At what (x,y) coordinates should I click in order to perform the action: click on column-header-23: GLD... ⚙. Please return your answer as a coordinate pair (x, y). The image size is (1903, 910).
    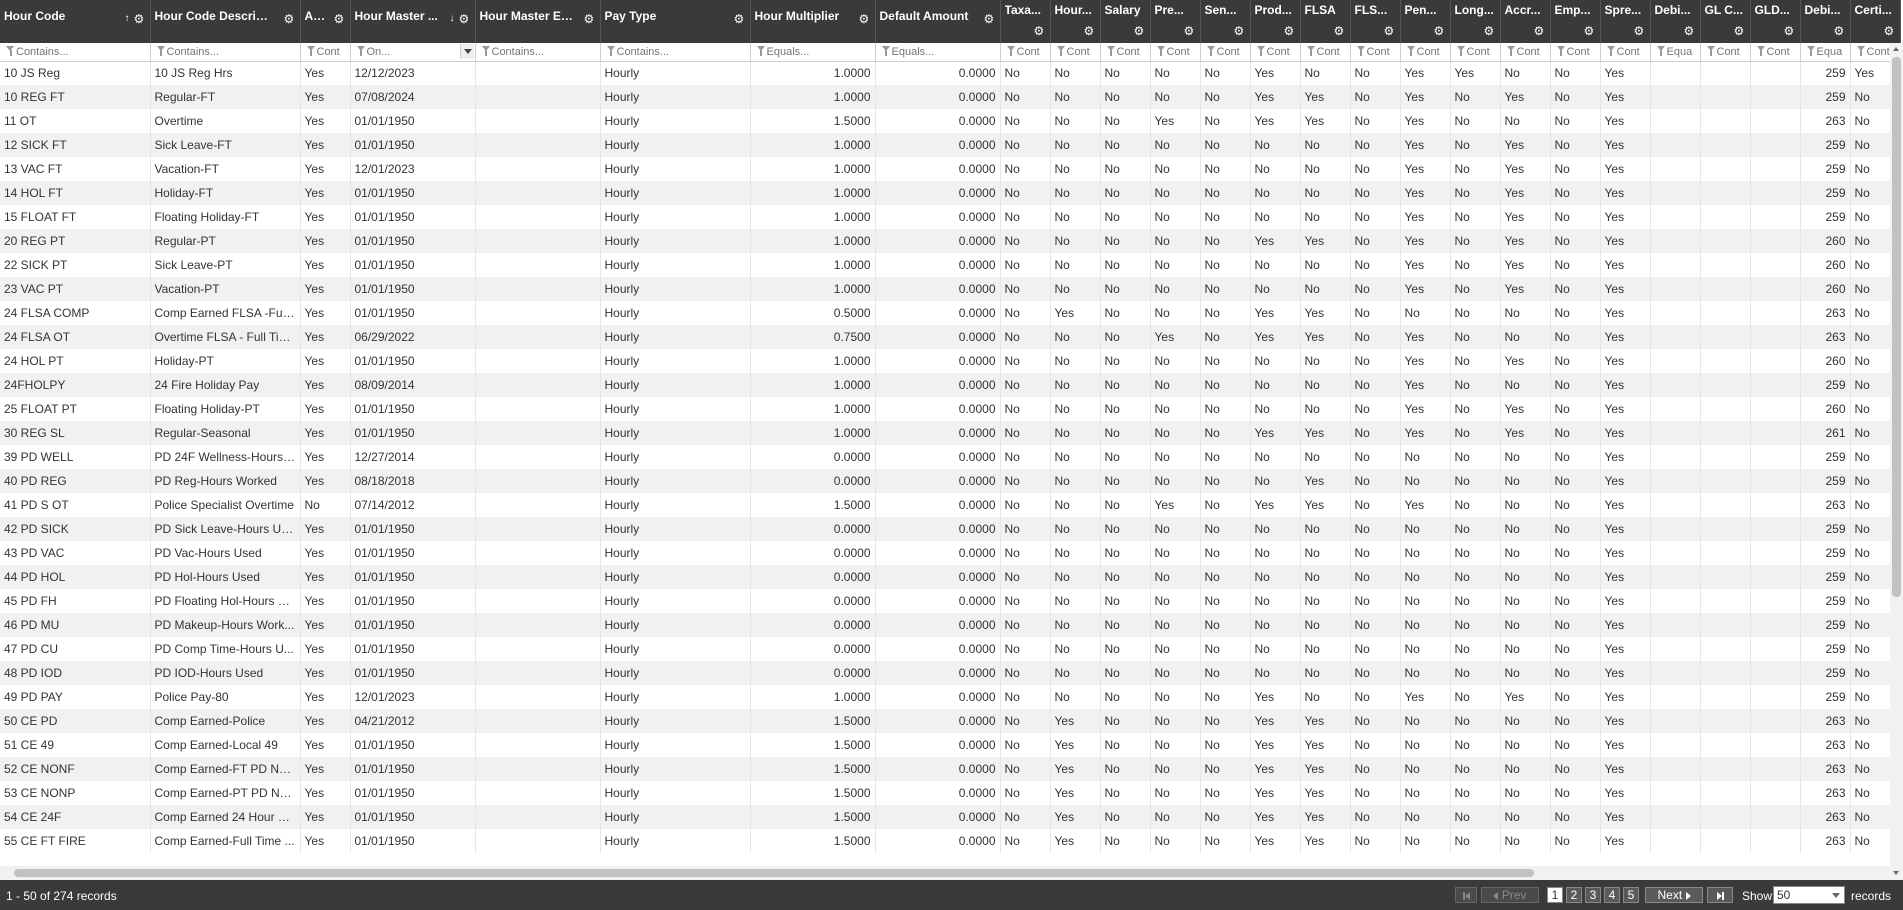
    Looking at the image, I should click on (1775, 21).